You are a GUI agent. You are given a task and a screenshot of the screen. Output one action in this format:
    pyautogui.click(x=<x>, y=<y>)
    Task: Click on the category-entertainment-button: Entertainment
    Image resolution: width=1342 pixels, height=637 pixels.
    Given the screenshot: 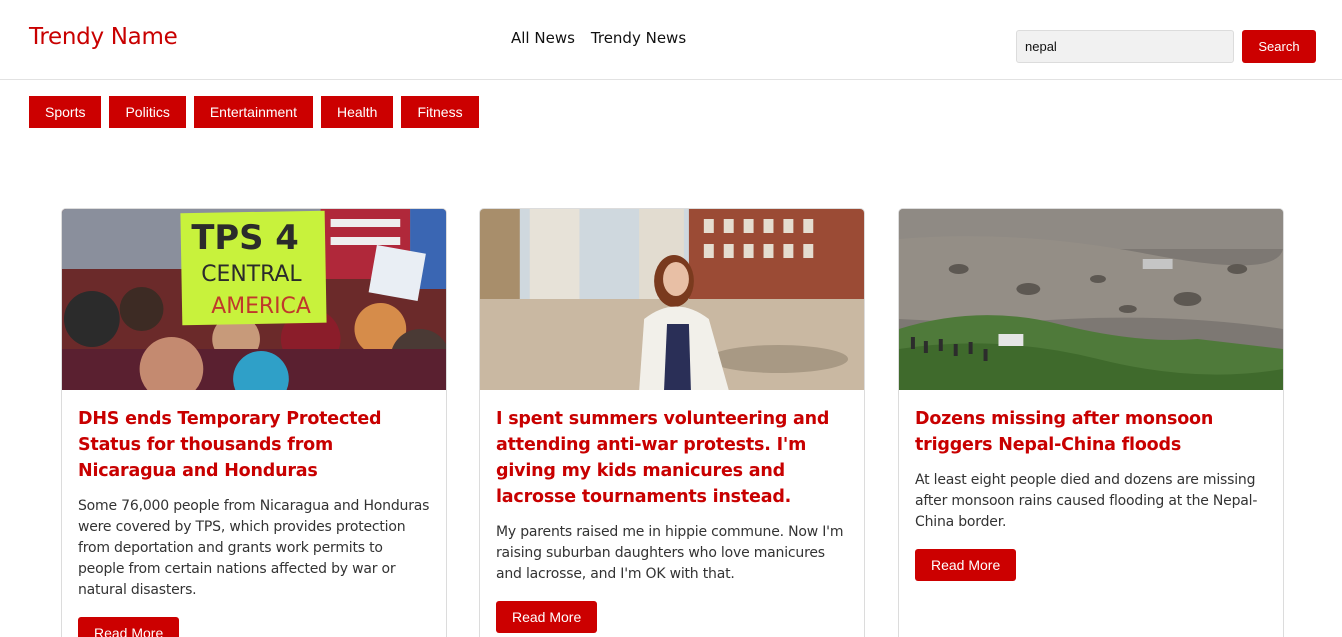 What is the action you would take?
    pyautogui.click(x=253, y=112)
    